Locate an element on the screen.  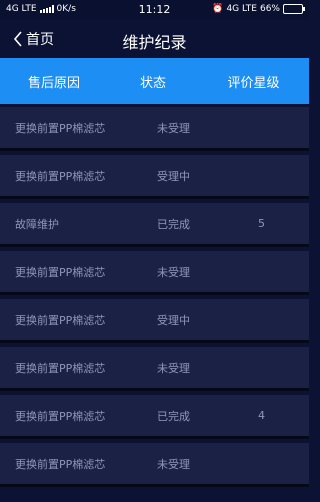
battery-percent: 66% is located at coordinates (269, 9).